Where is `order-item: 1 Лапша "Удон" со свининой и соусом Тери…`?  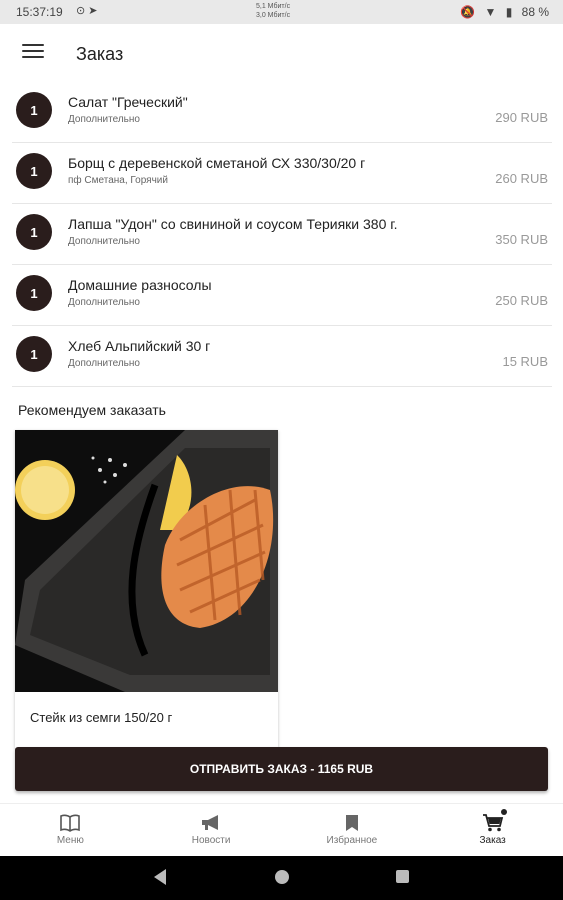
order-item: 1 Лапша "Удон" со свининой и соусом Тери… is located at coordinates (282, 234).